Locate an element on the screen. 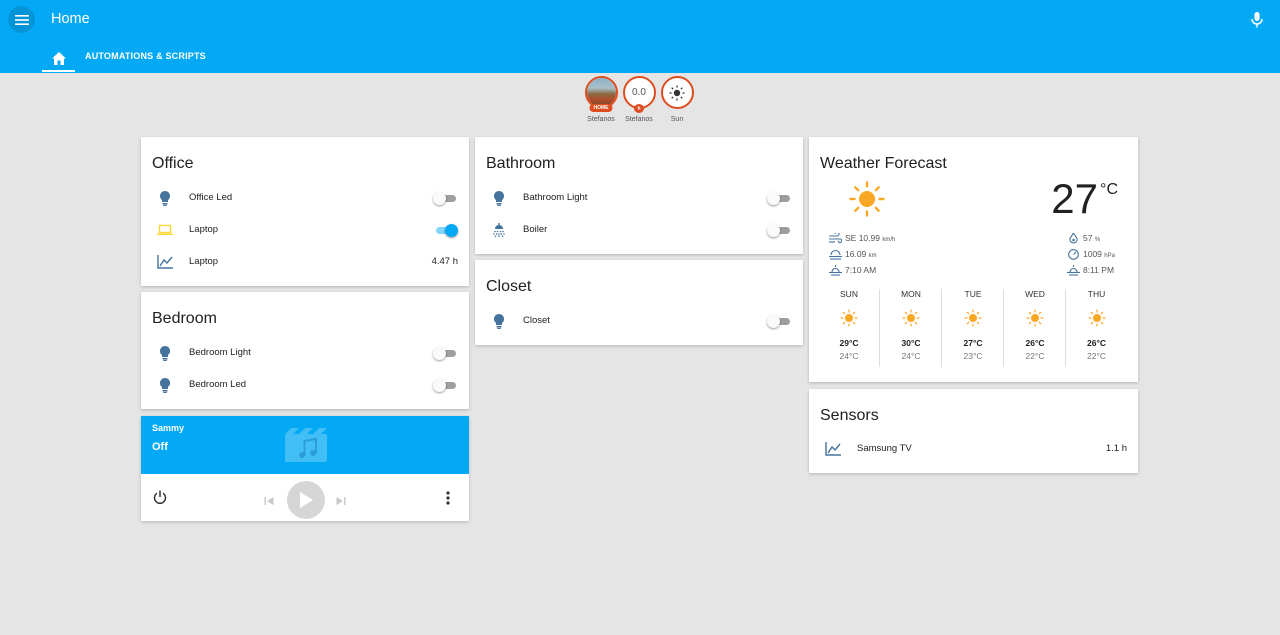 This screenshot has width=1280, height=635. forecast-day-name: SUN is located at coordinates (849, 294).